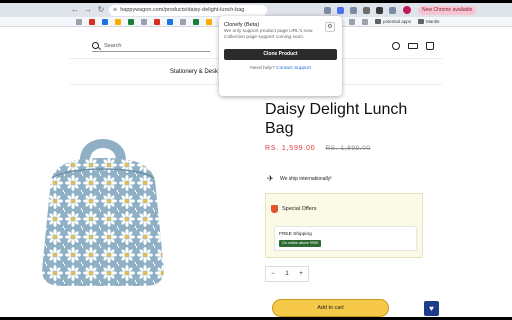 This screenshot has width=512, height=320. I want to click on quantity-stepper: − 1 +, so click(287, 274).